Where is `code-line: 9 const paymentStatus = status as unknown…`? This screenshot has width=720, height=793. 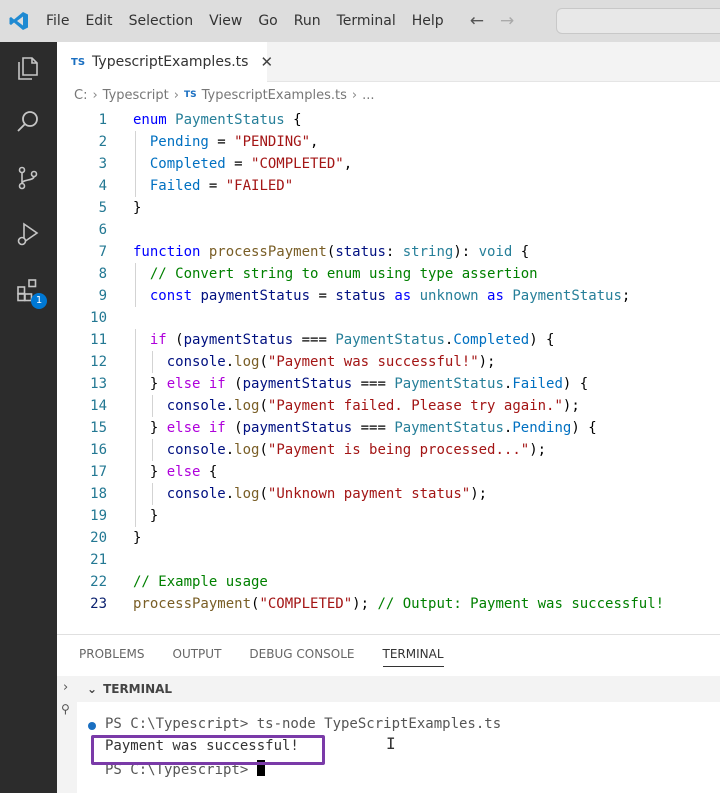
code-line: 9 const paymentStatus = status as unknown… is located at coordinates (388, 296).